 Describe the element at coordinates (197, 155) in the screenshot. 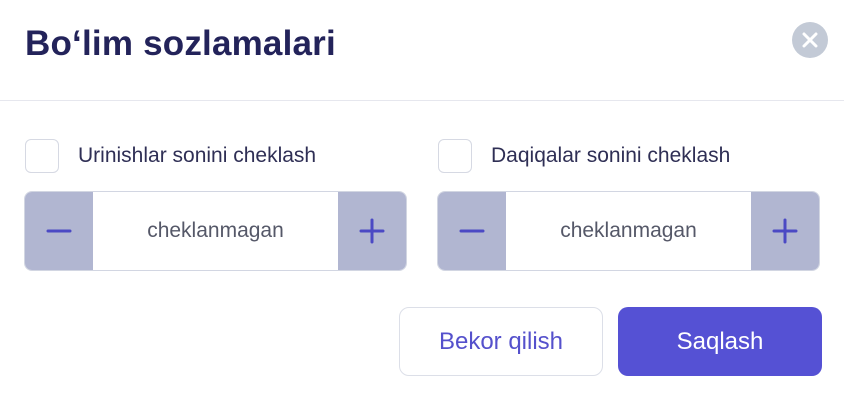

I see `attempts-limit-label: Urinishlar sonini cheklash` at that location.